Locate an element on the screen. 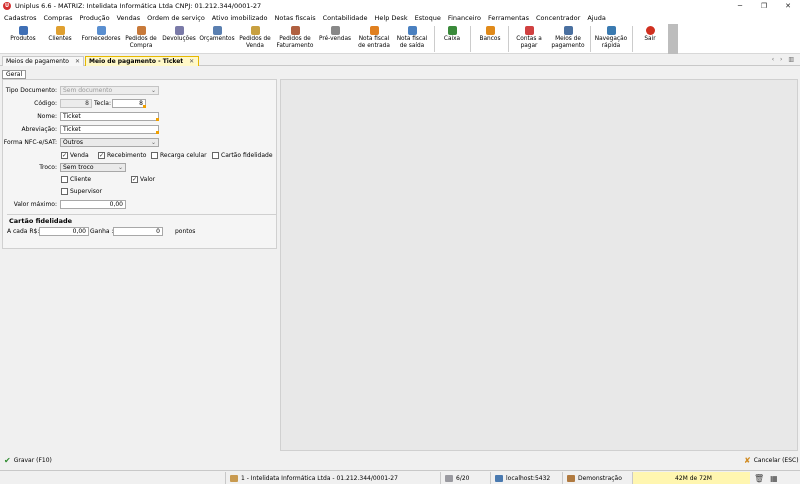 The image size is (800, 484). toolbar-label: Orçamentos is located at coordinates (217, 39).